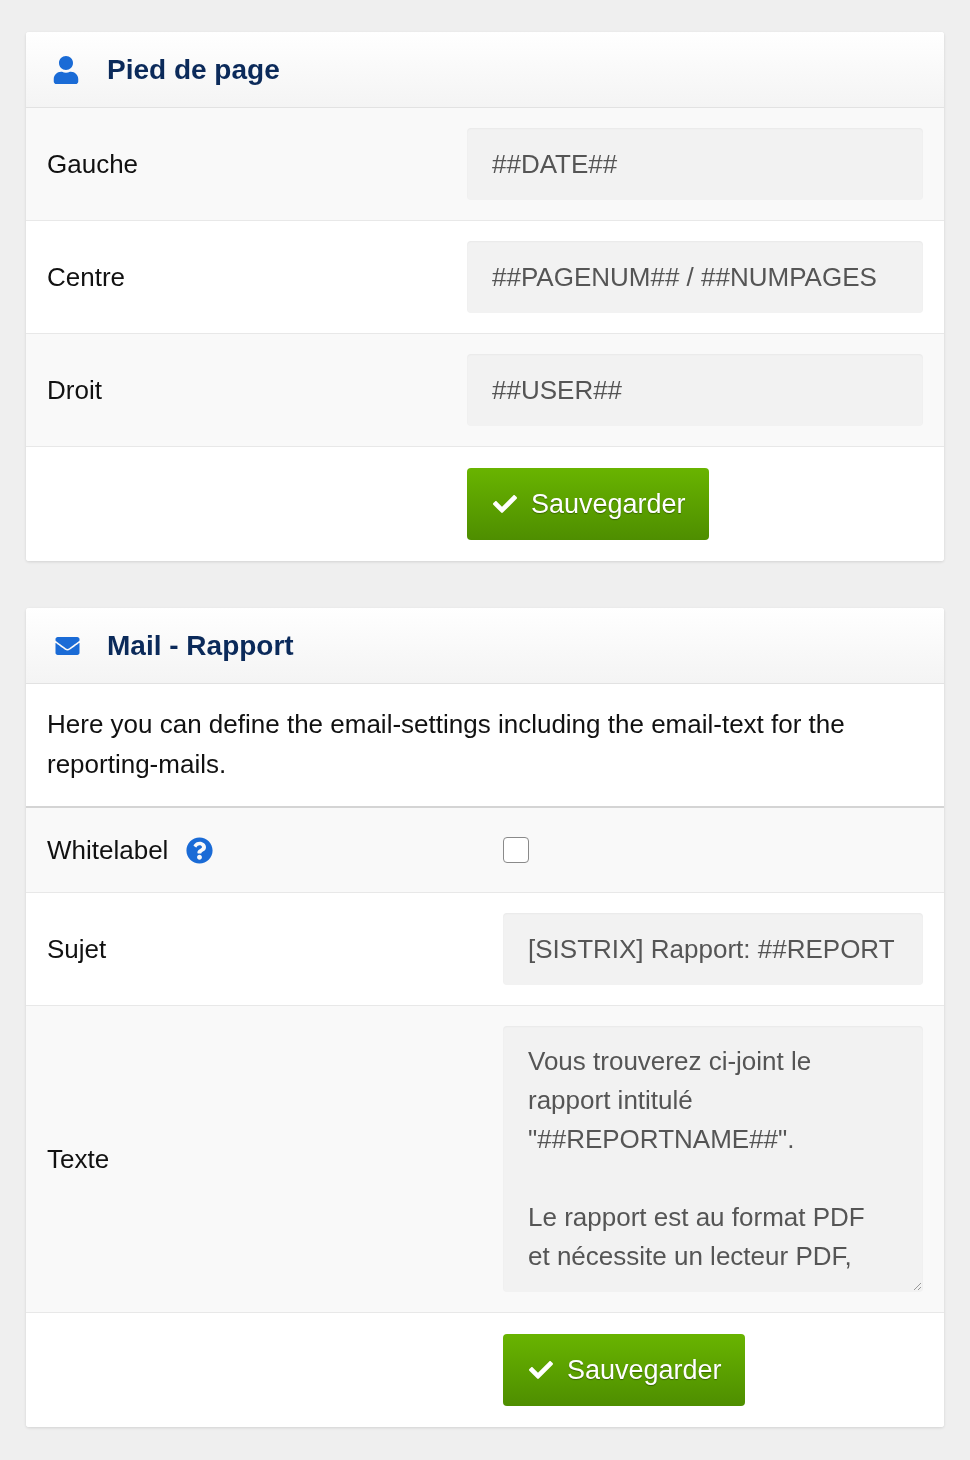 Image resolution: width=970 pixels, height=1460 pixels. Describe the element at coordinates (917, 1286) in the screenshot. I see `resize-grip-icon` at that location.